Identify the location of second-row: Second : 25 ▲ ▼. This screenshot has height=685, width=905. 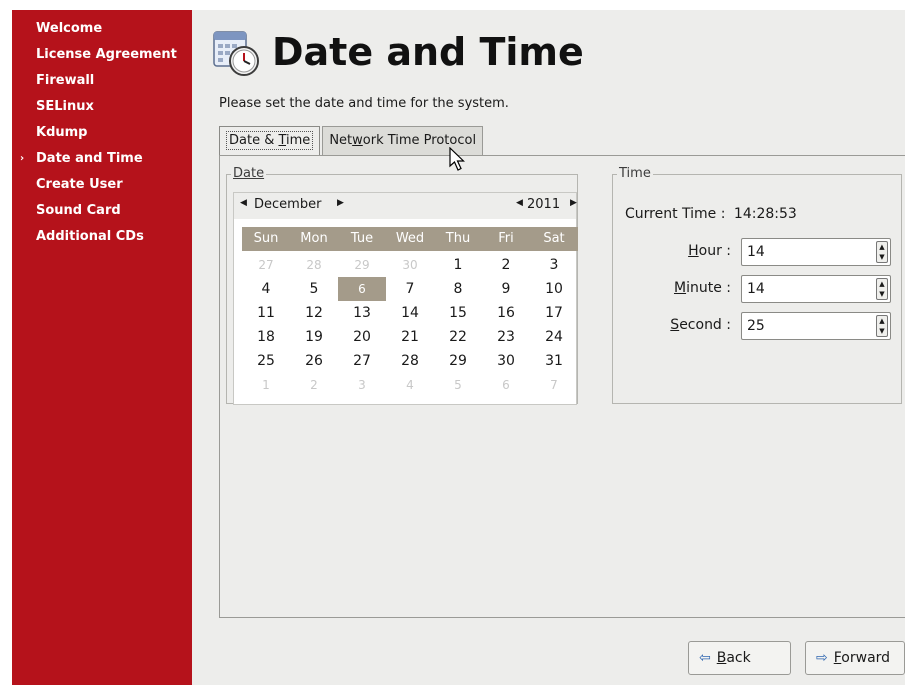
(757, 326).